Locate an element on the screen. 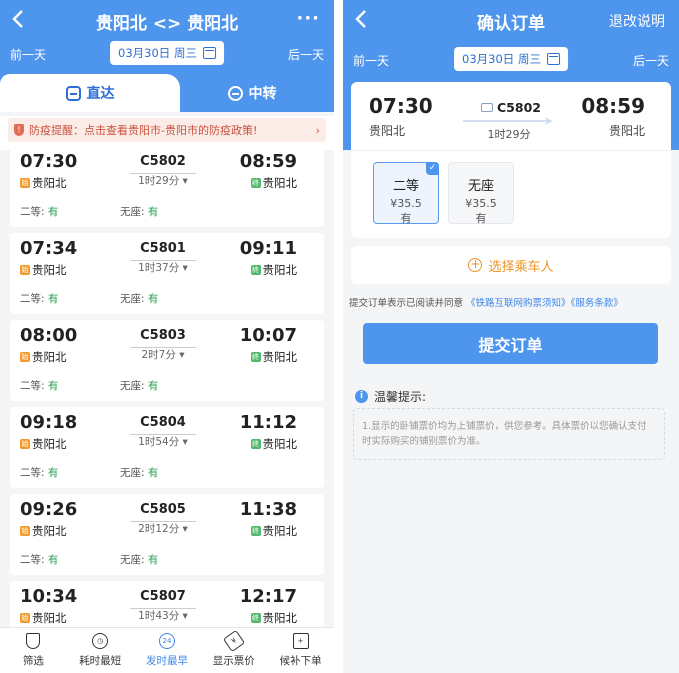 This screenshot has height=673, width=679. seat-option-second-class: ✓ 二等 ¥35.5 有 is located at coordinates (406, 193).